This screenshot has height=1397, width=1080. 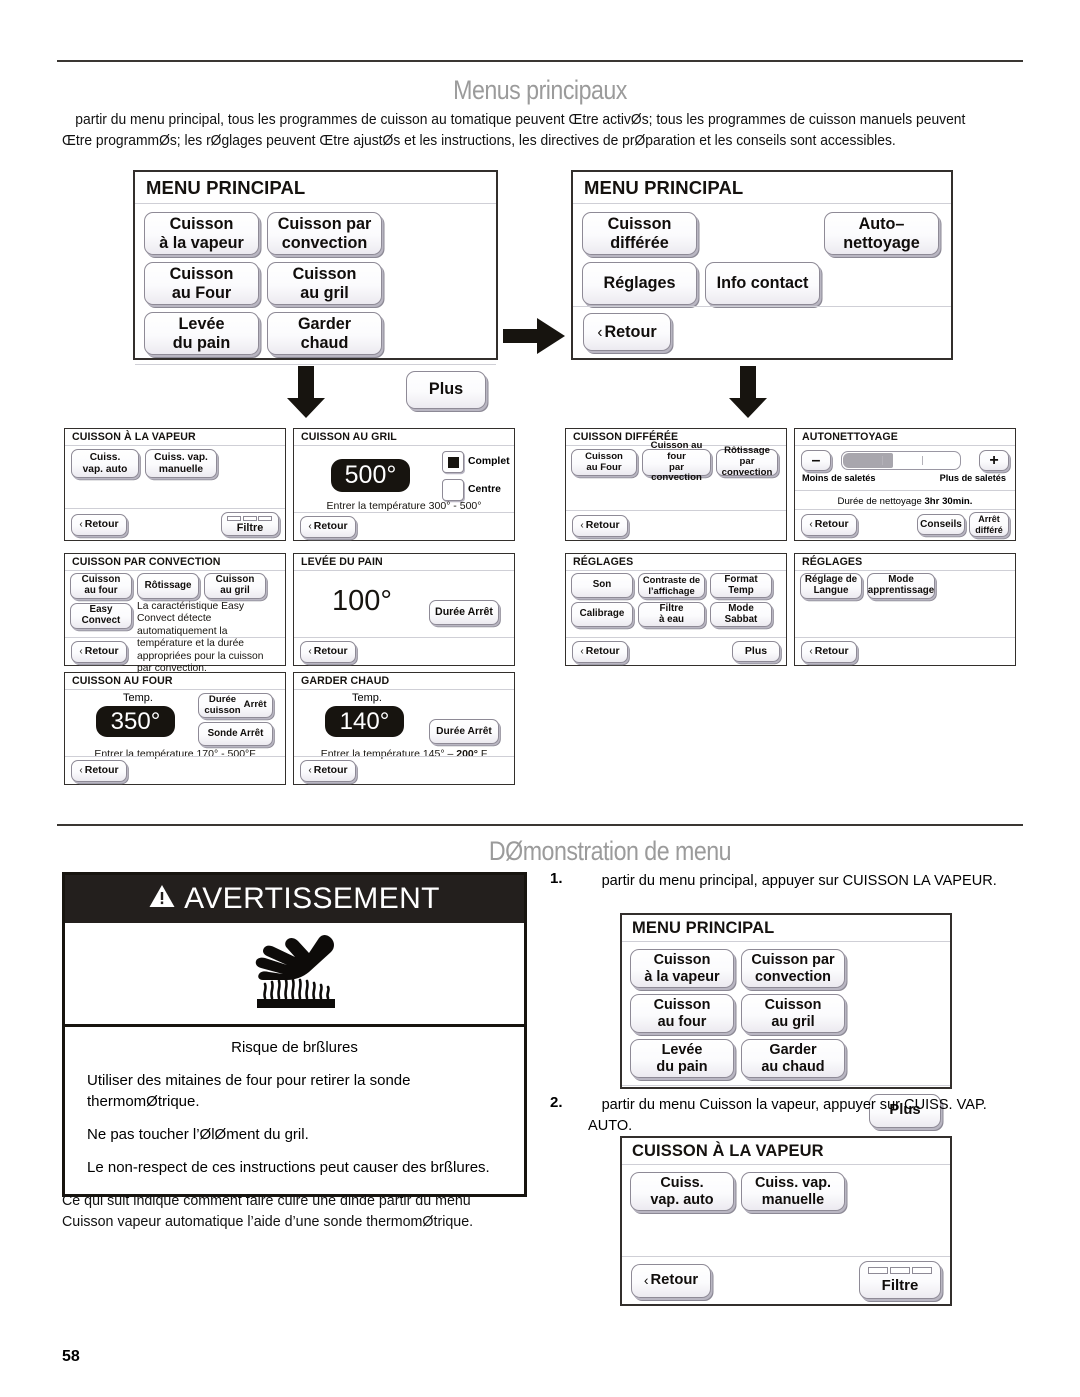 I want to click on button-cuisson-differee: Cuisson différée, so click(x=639, y=233).